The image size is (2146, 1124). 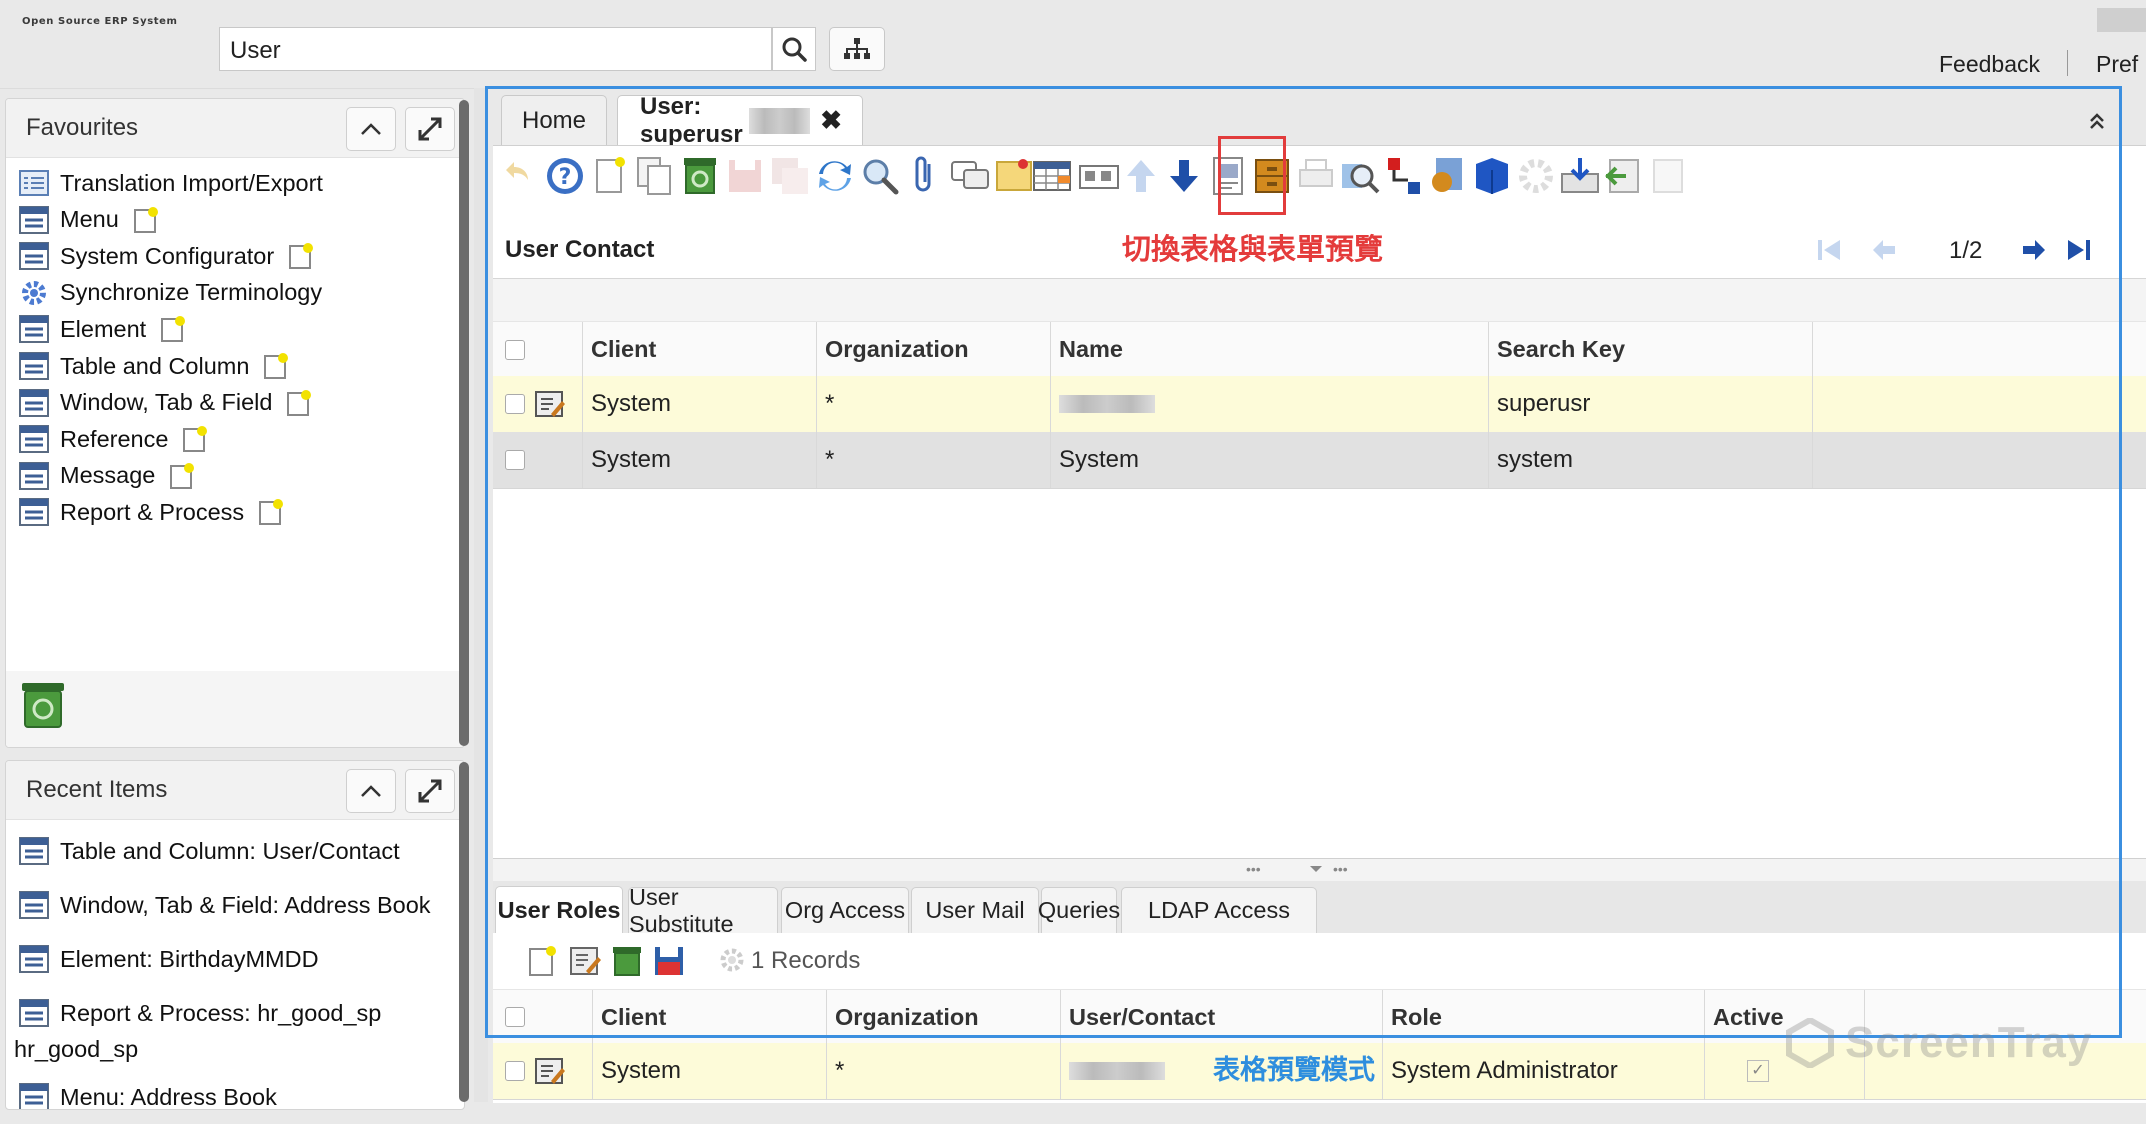 I want to click on print-icon, so click(x=1316, y=176).